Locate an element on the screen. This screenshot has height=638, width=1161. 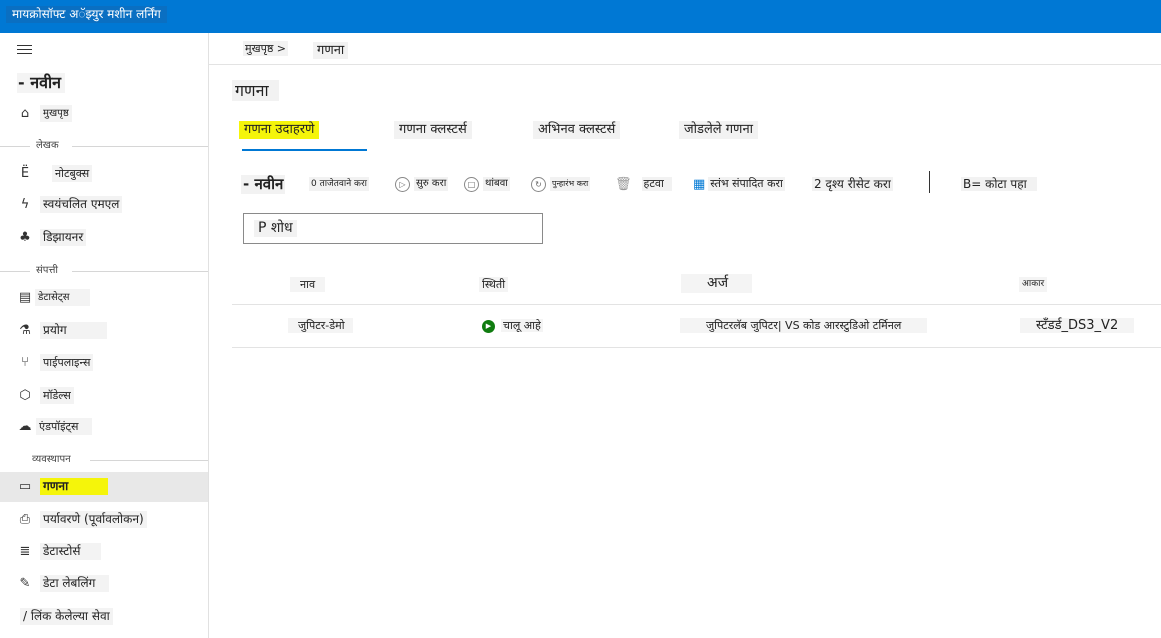
sidebar-item-linked-services: / लिंक केलेल्या सेवा is located at coordinates (104, 617).